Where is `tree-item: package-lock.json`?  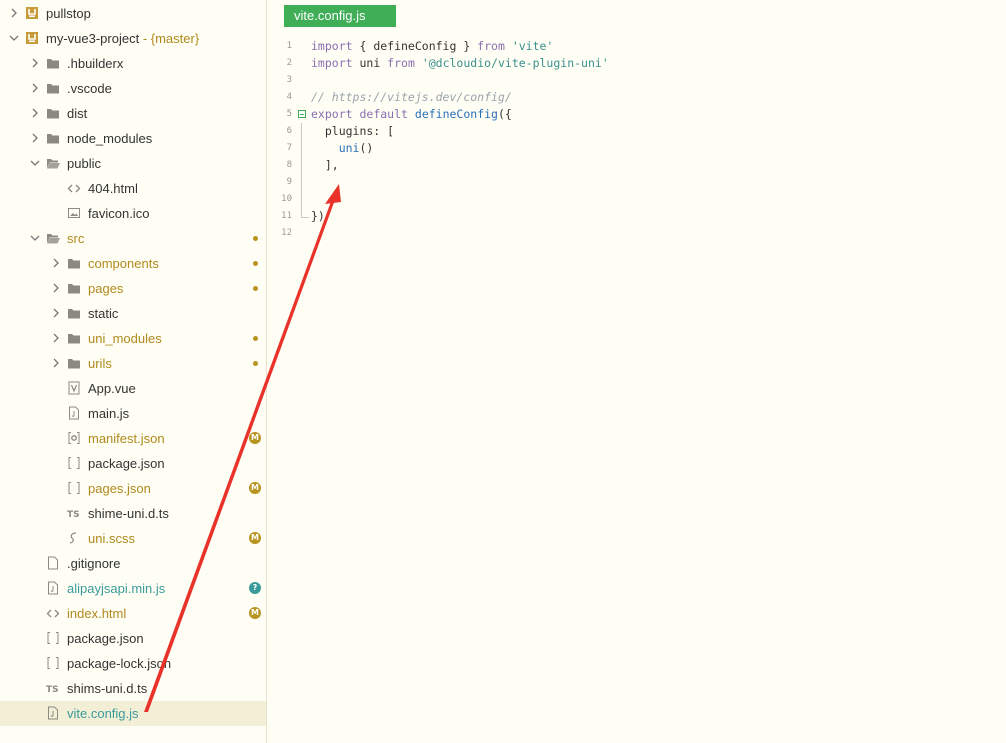 tree-item: package-lock.json is located at coordinates (133, 663).